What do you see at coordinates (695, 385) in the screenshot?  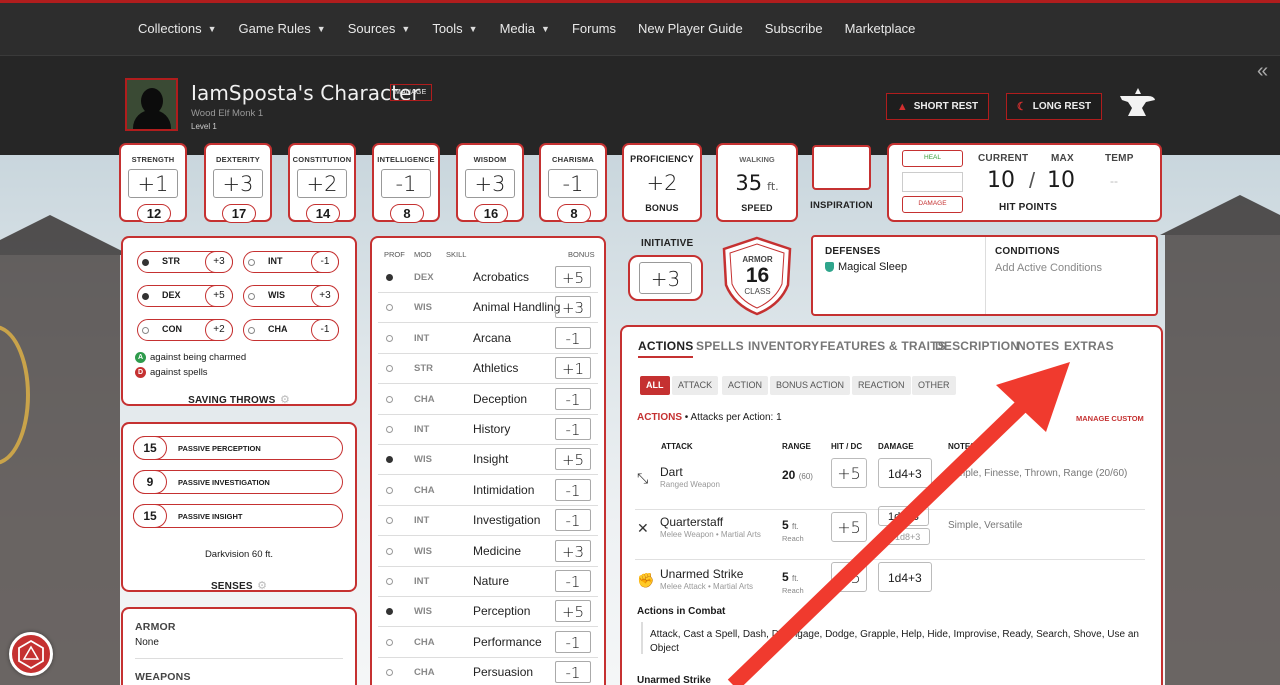 I see `filter-attack: ATTACK` at bounding box center [695, 385].